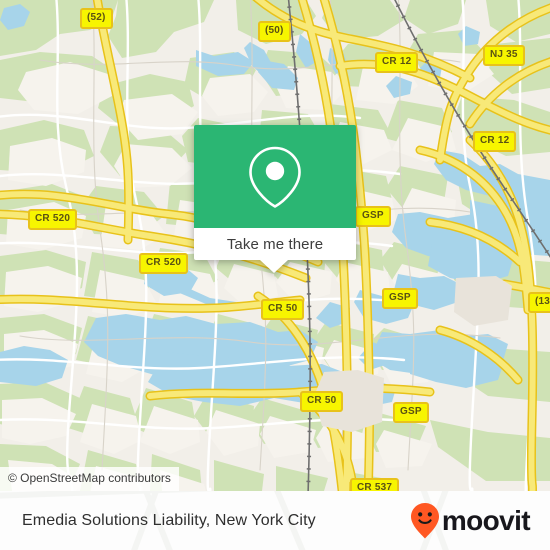 Image resolution: width=550 pixels, height=550 pixels. Describe the element at coordinates (375, 484) in the screenshot. I see `road-shield: CR 537` at that location.